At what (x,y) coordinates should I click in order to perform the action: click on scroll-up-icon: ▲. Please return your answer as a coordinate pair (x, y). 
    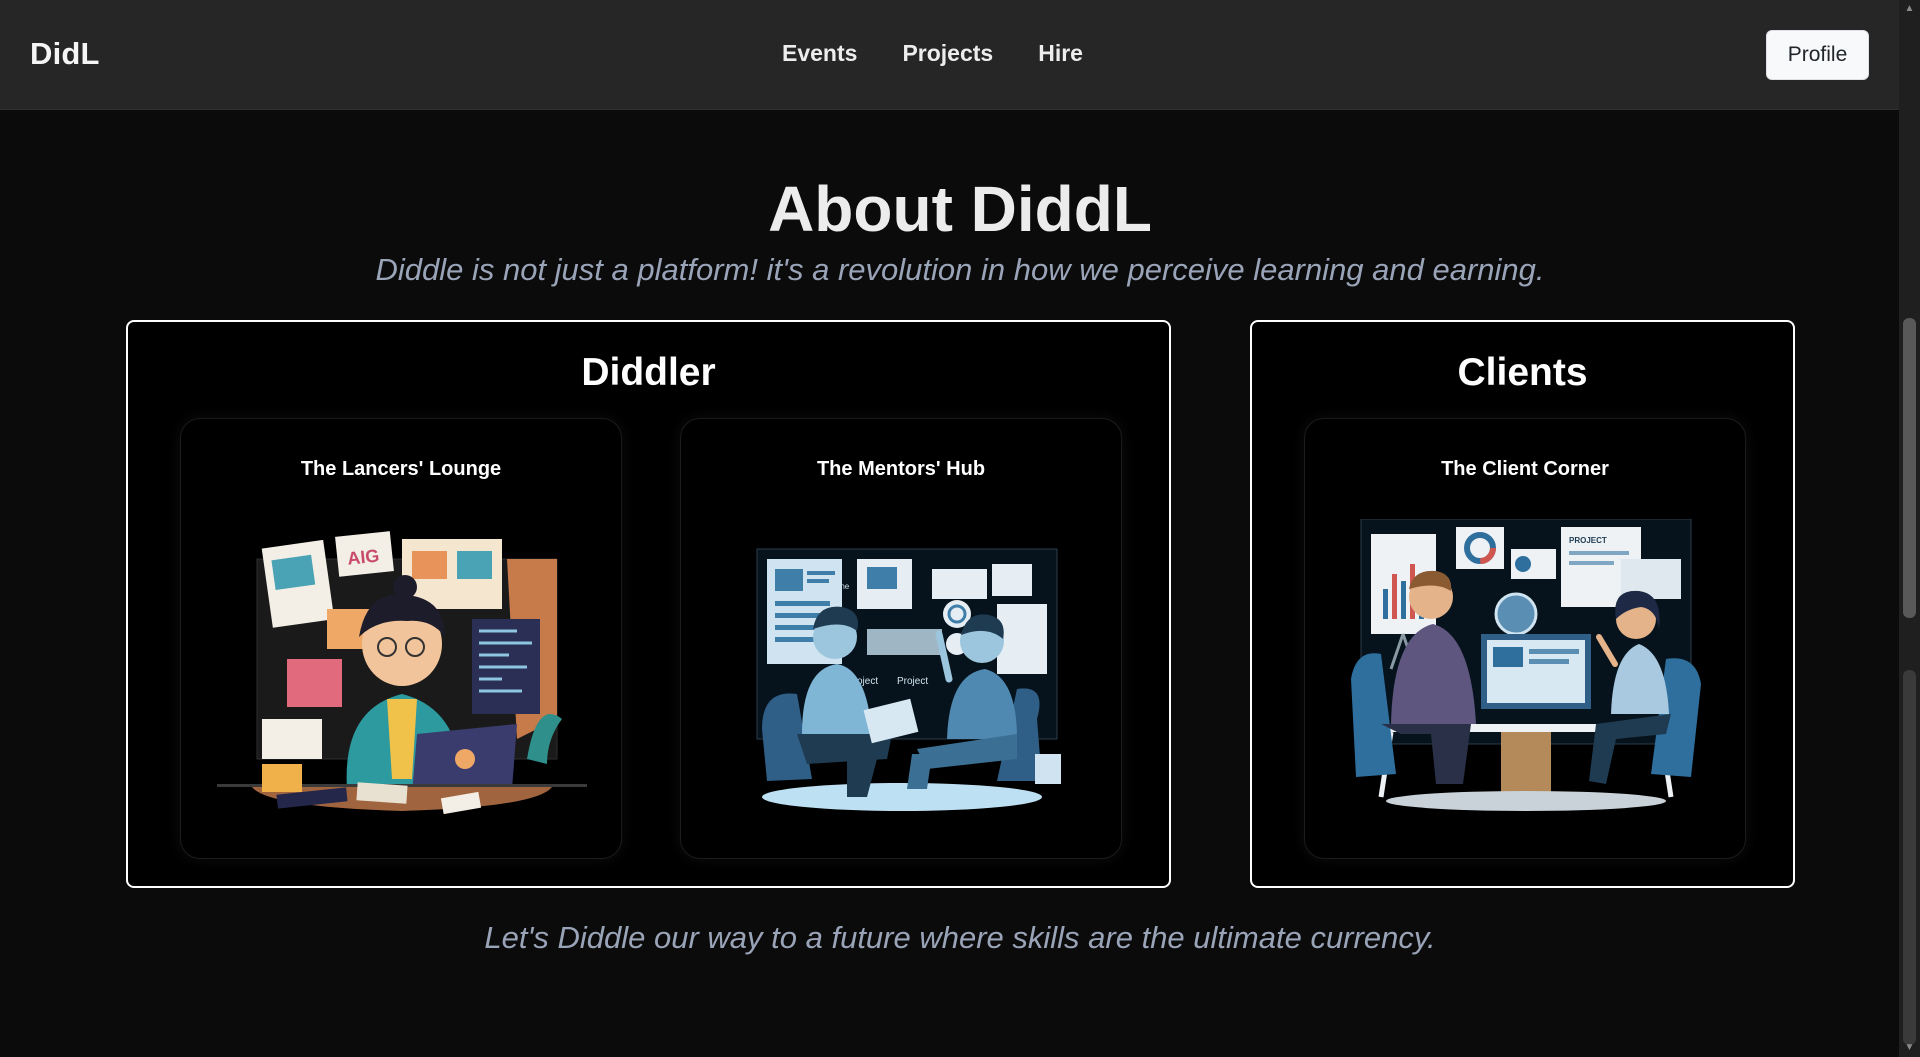
    Looking at the image, I should click on (1909, 9).